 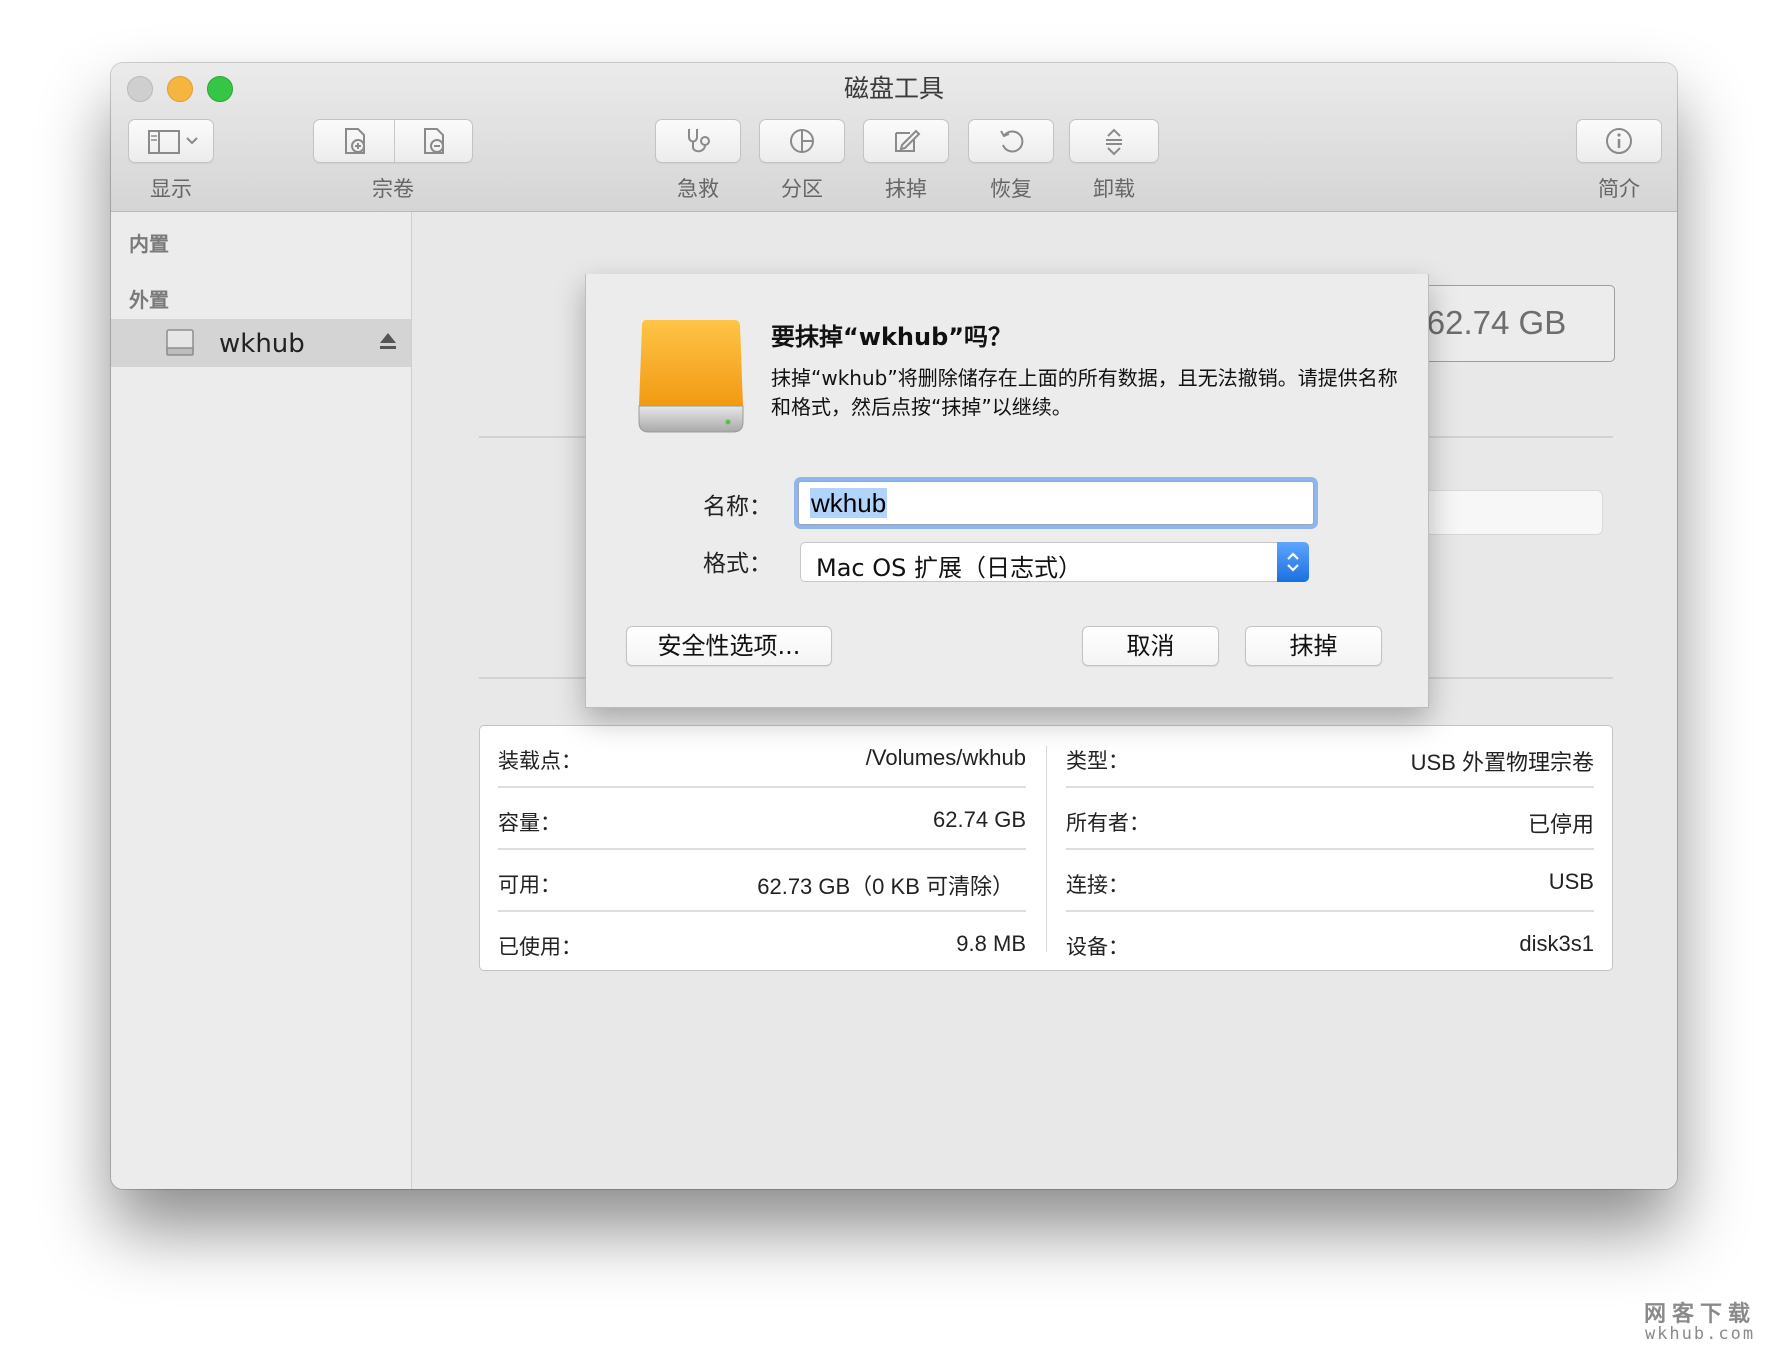 What do you see at coordinates (1330, 943) in the screenshot?
I see `info-row: 设备： disk3s1` at bounding box center [1330, 943].